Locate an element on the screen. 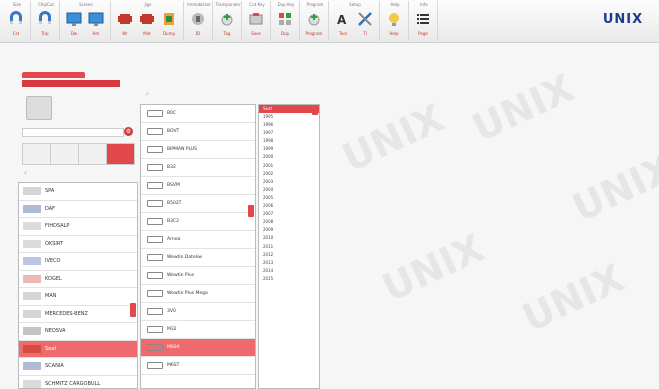 The image size is (659, 389). brand-list-item: SPA is located at coordinates (78, 192).